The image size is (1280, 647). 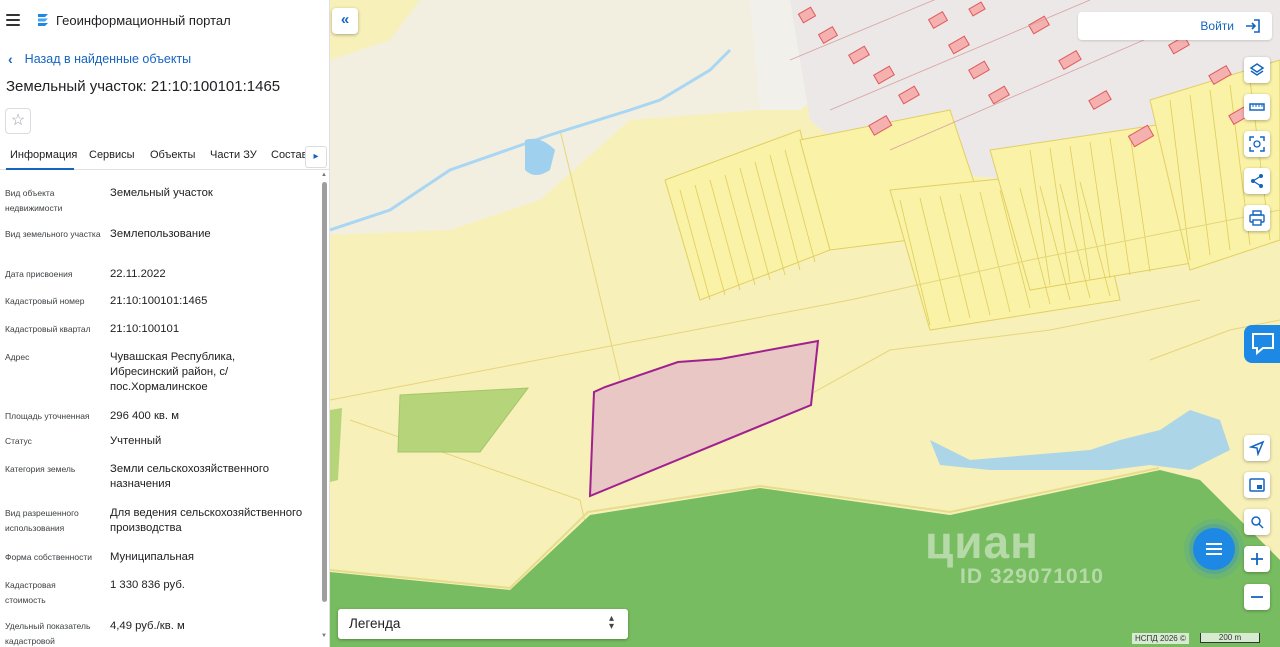 I want to click on portal-logo, so click(x=43, y=20).